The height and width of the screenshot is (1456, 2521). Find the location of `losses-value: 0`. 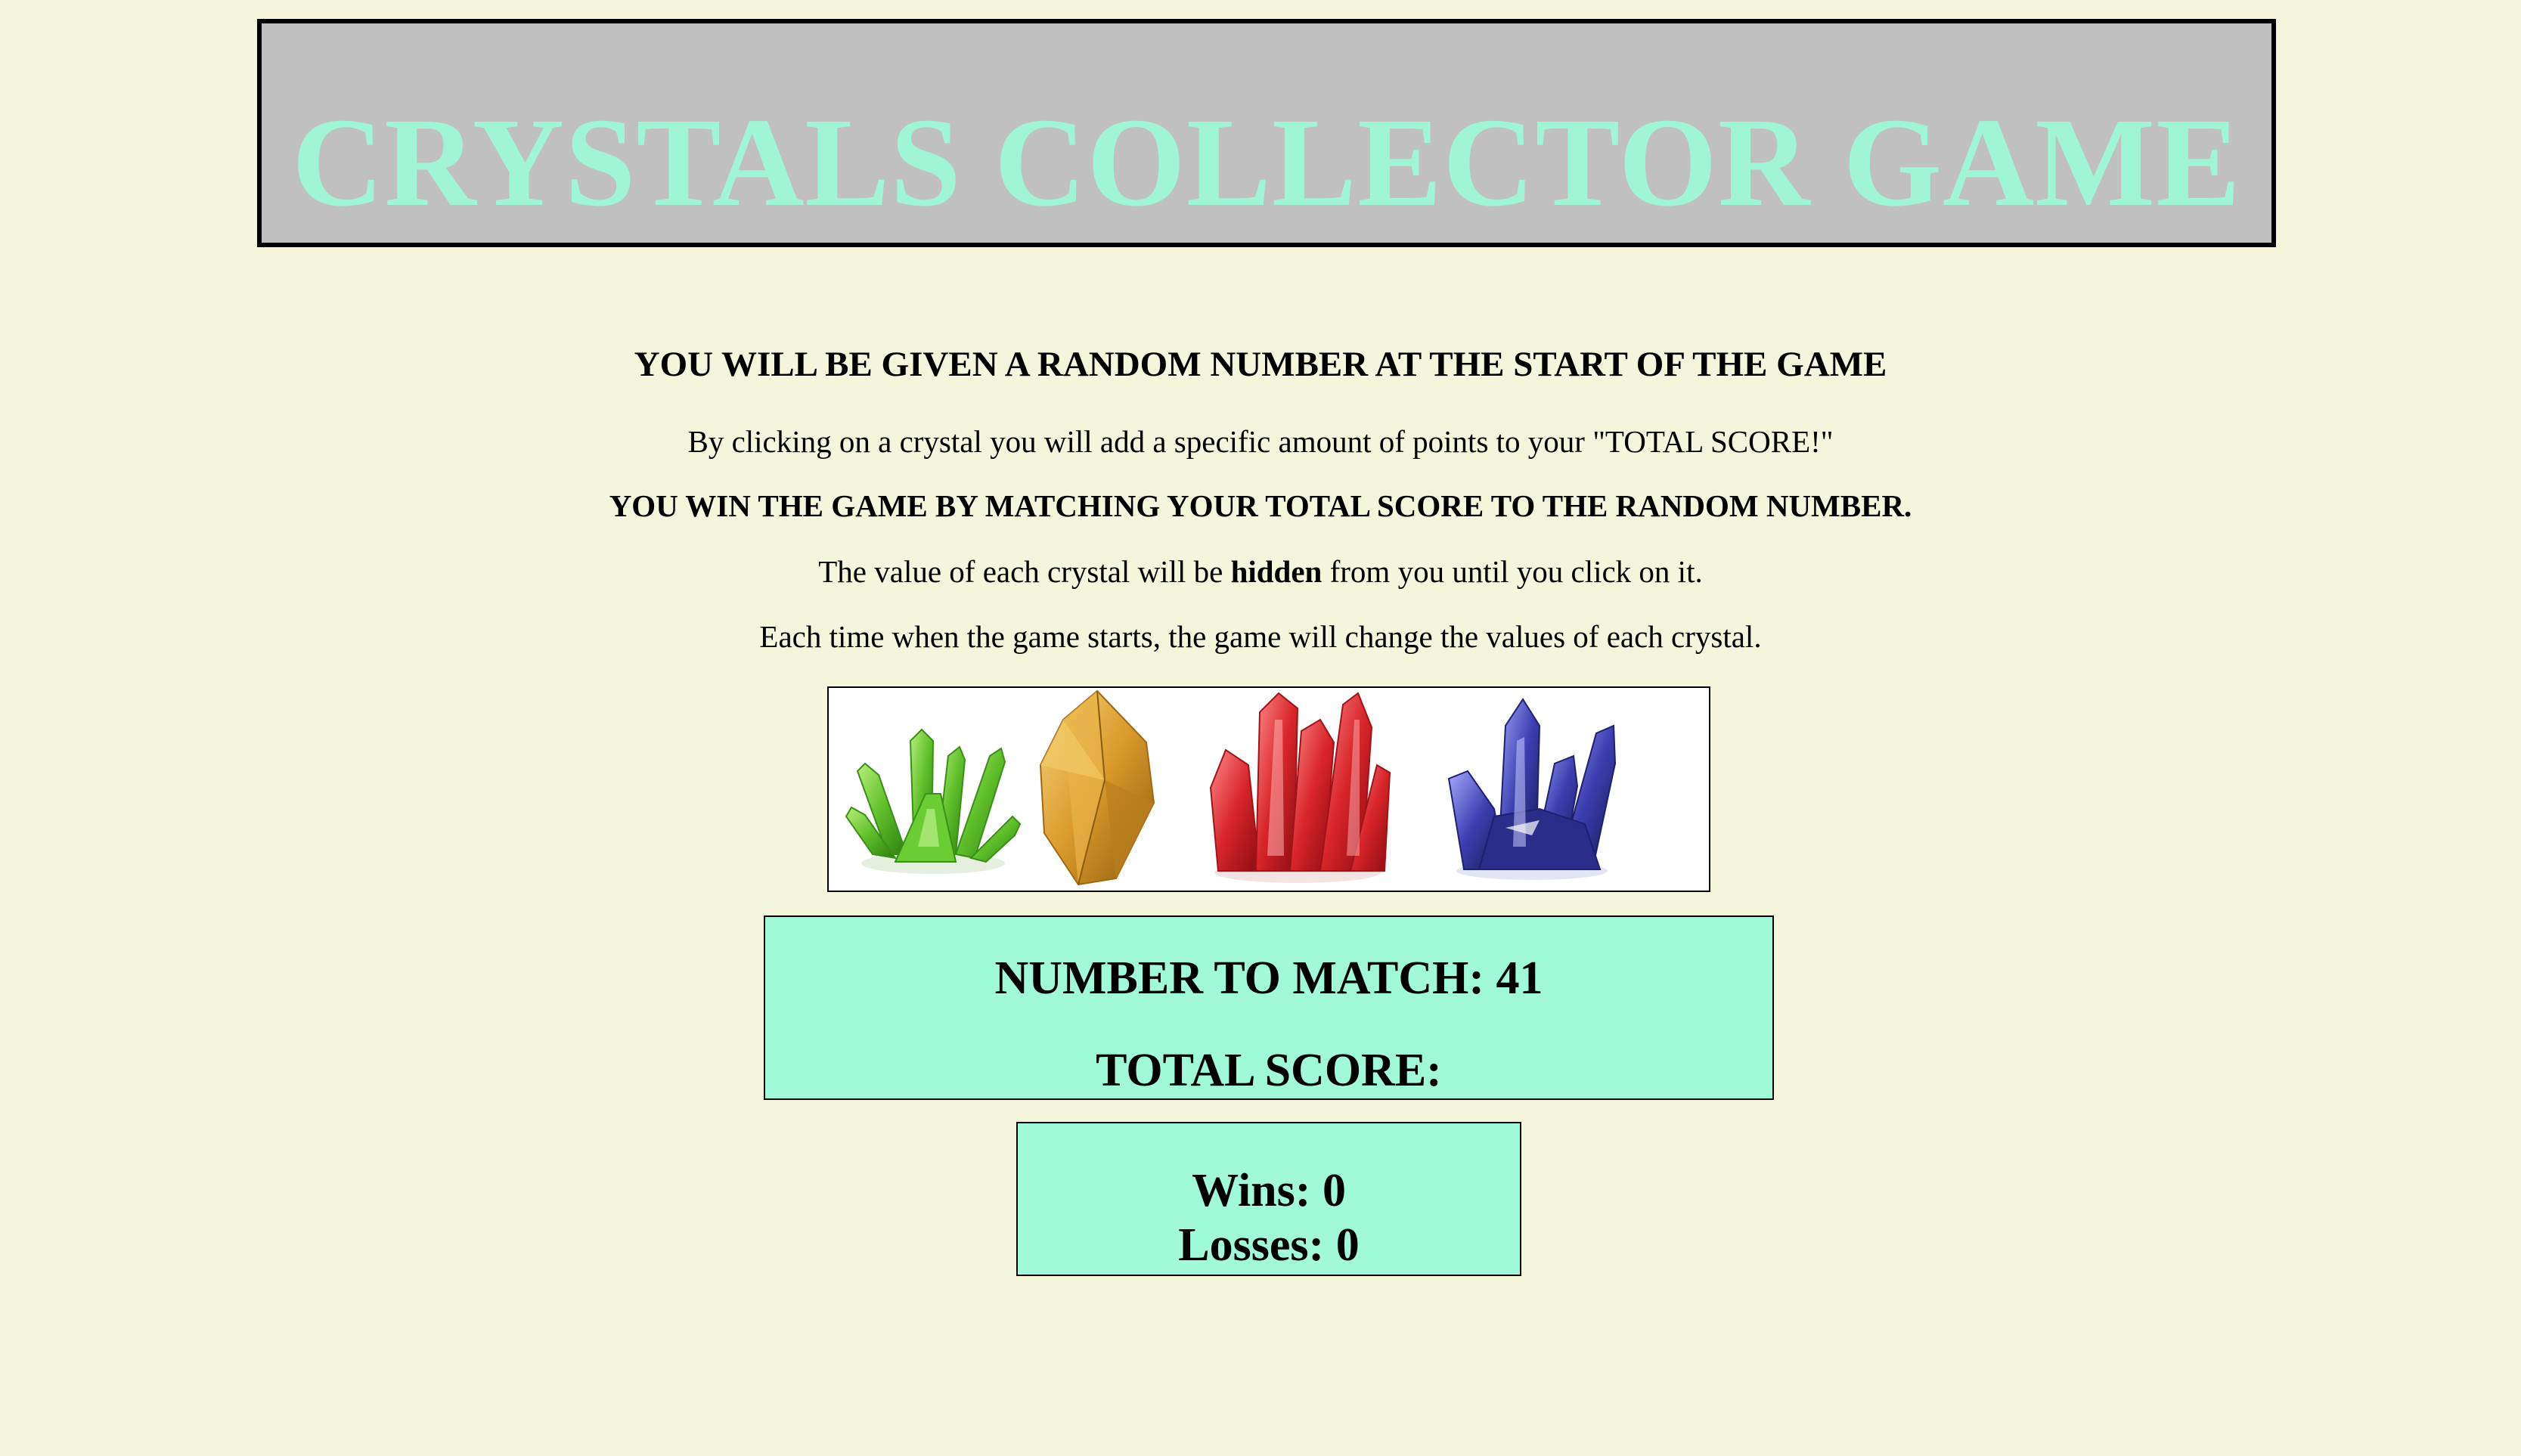

losses-value: 0 is located at coordinates (1347, 1245).